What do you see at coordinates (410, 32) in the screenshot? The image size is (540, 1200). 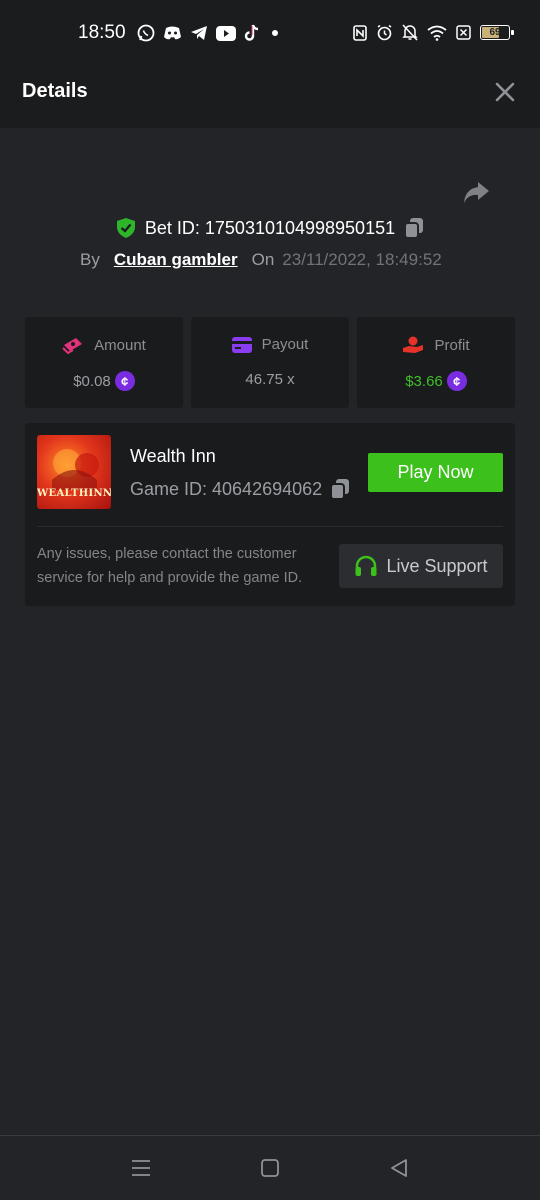 I see `mute-icon` at bounding box center [410, 32].